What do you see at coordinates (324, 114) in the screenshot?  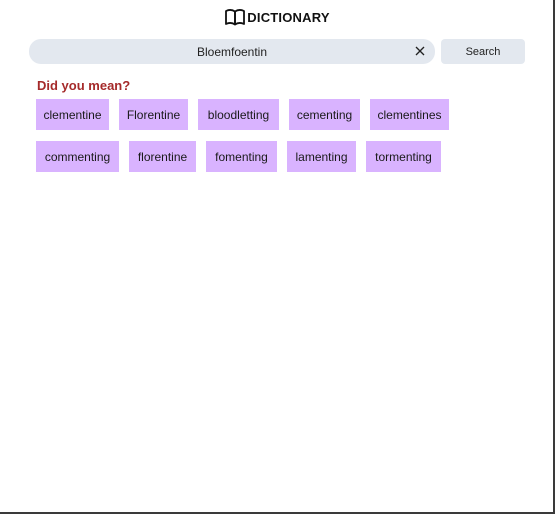 I see `suggestion-chip: cementing` at bounding box center [324, 114].